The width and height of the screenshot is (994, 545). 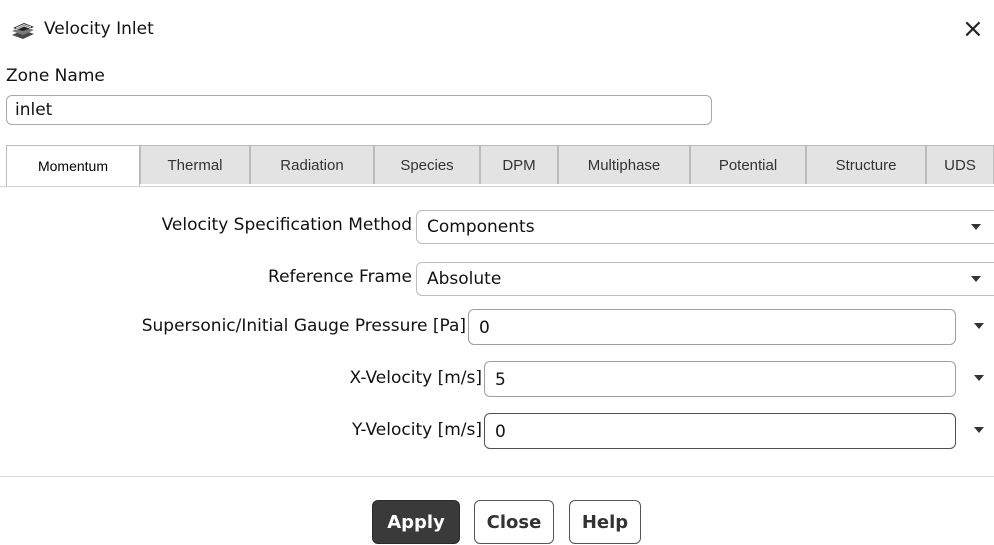 What do you see at coordinates (514, 522) in the screenshot?
I see `close-button: Close` at bounding box center [514, 522].